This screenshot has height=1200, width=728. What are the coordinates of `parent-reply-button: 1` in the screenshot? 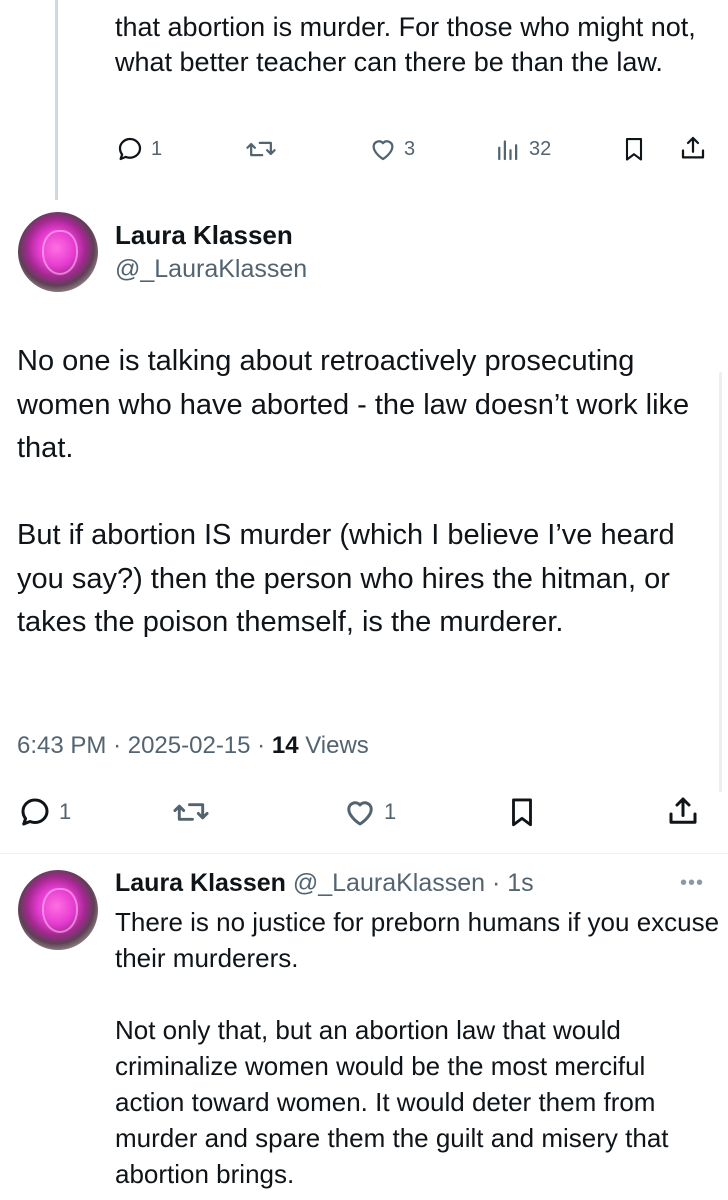 It's located at (138, 149).